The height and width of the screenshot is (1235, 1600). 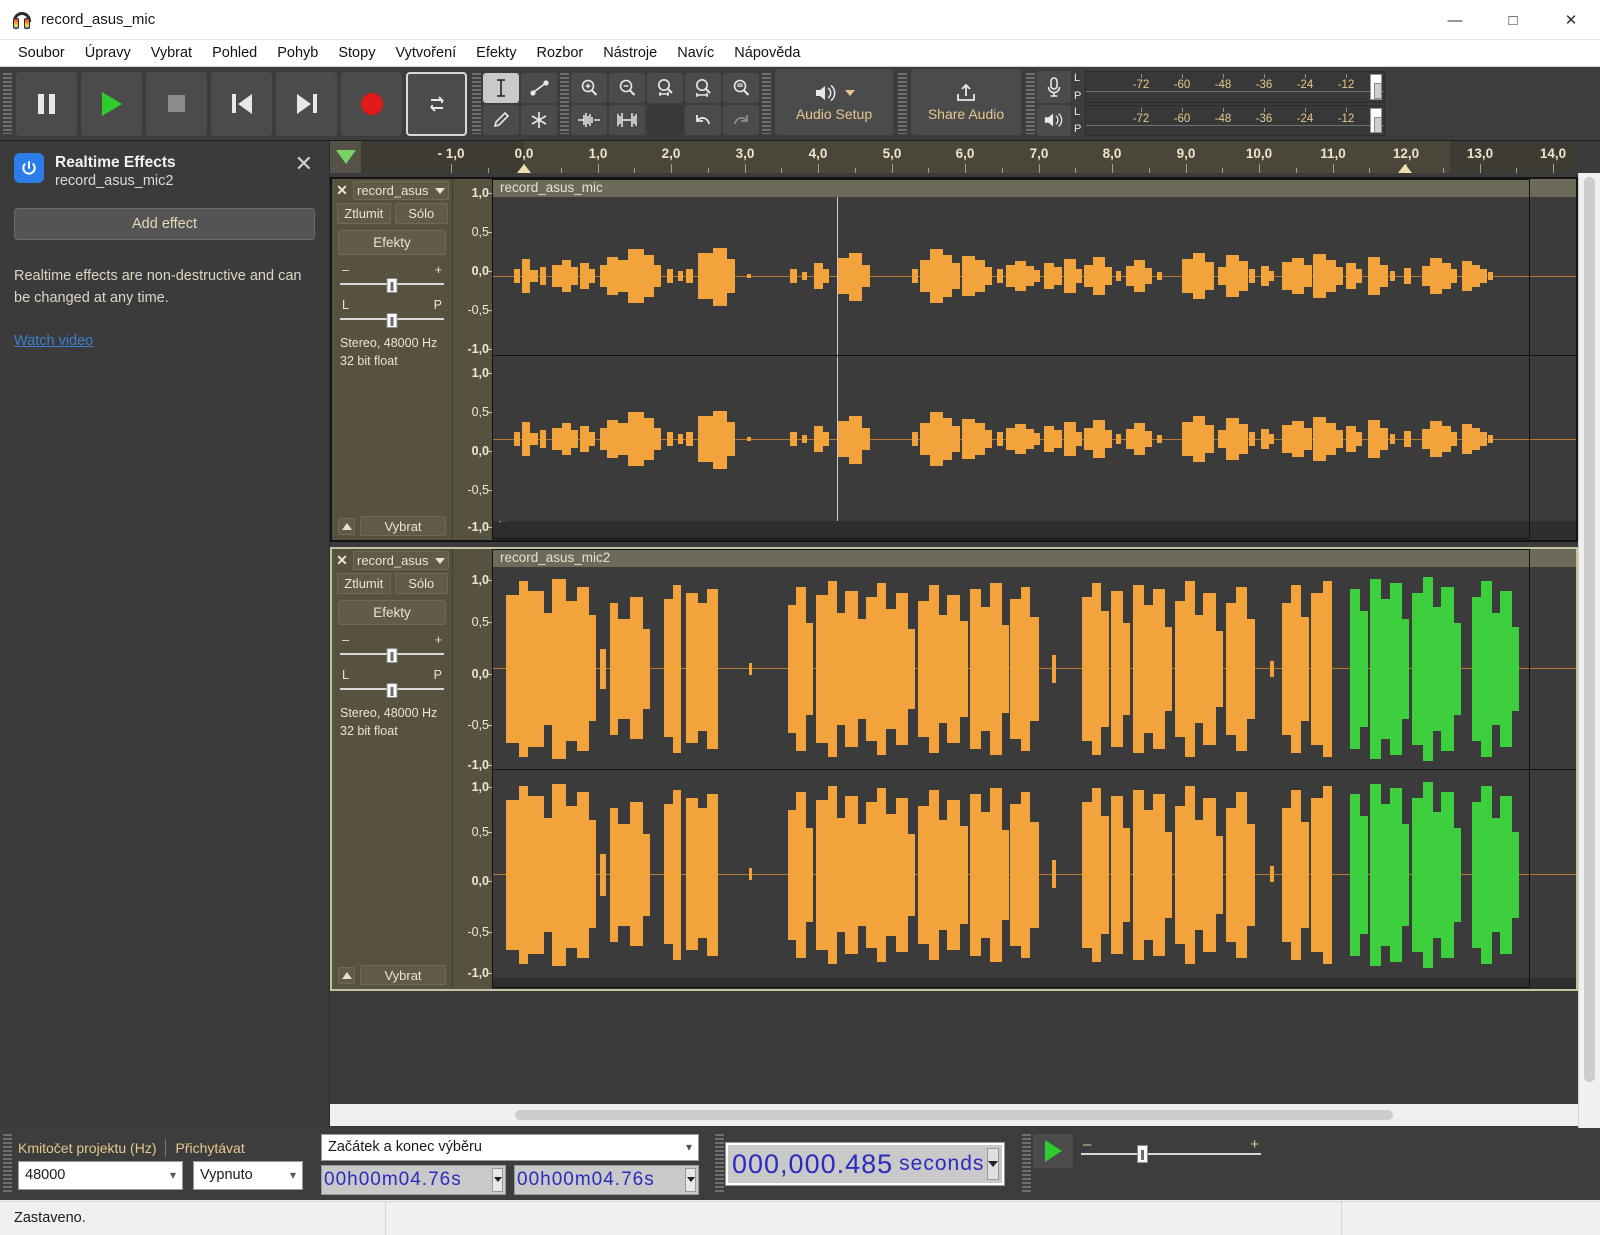 What do you see at coordinates (1142, 1154) in the screenshot?
I see `play-speed-thumb` at bounding box center [1142, 1154].